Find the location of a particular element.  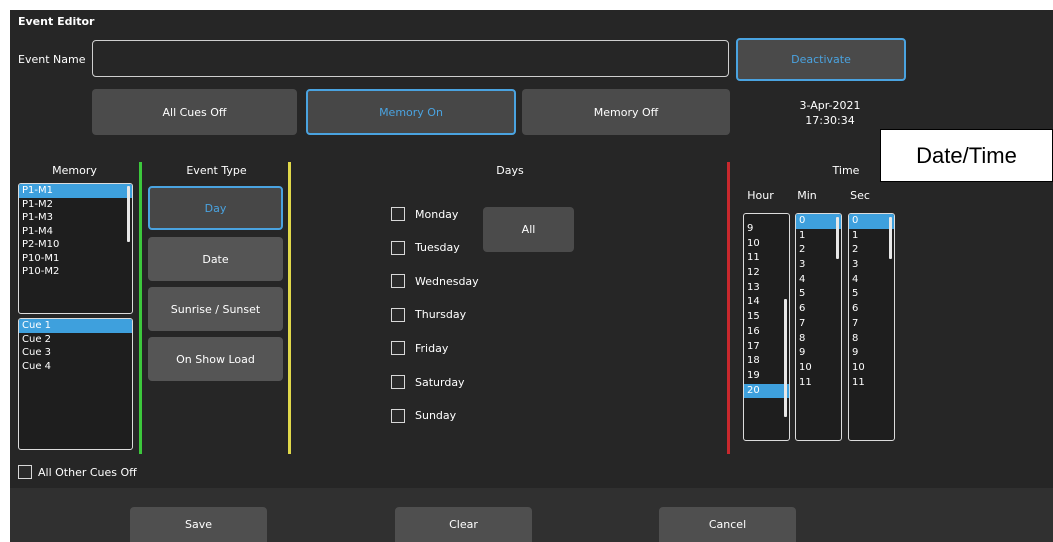

min-list-item: 10 is located at coordinates (818, 368).